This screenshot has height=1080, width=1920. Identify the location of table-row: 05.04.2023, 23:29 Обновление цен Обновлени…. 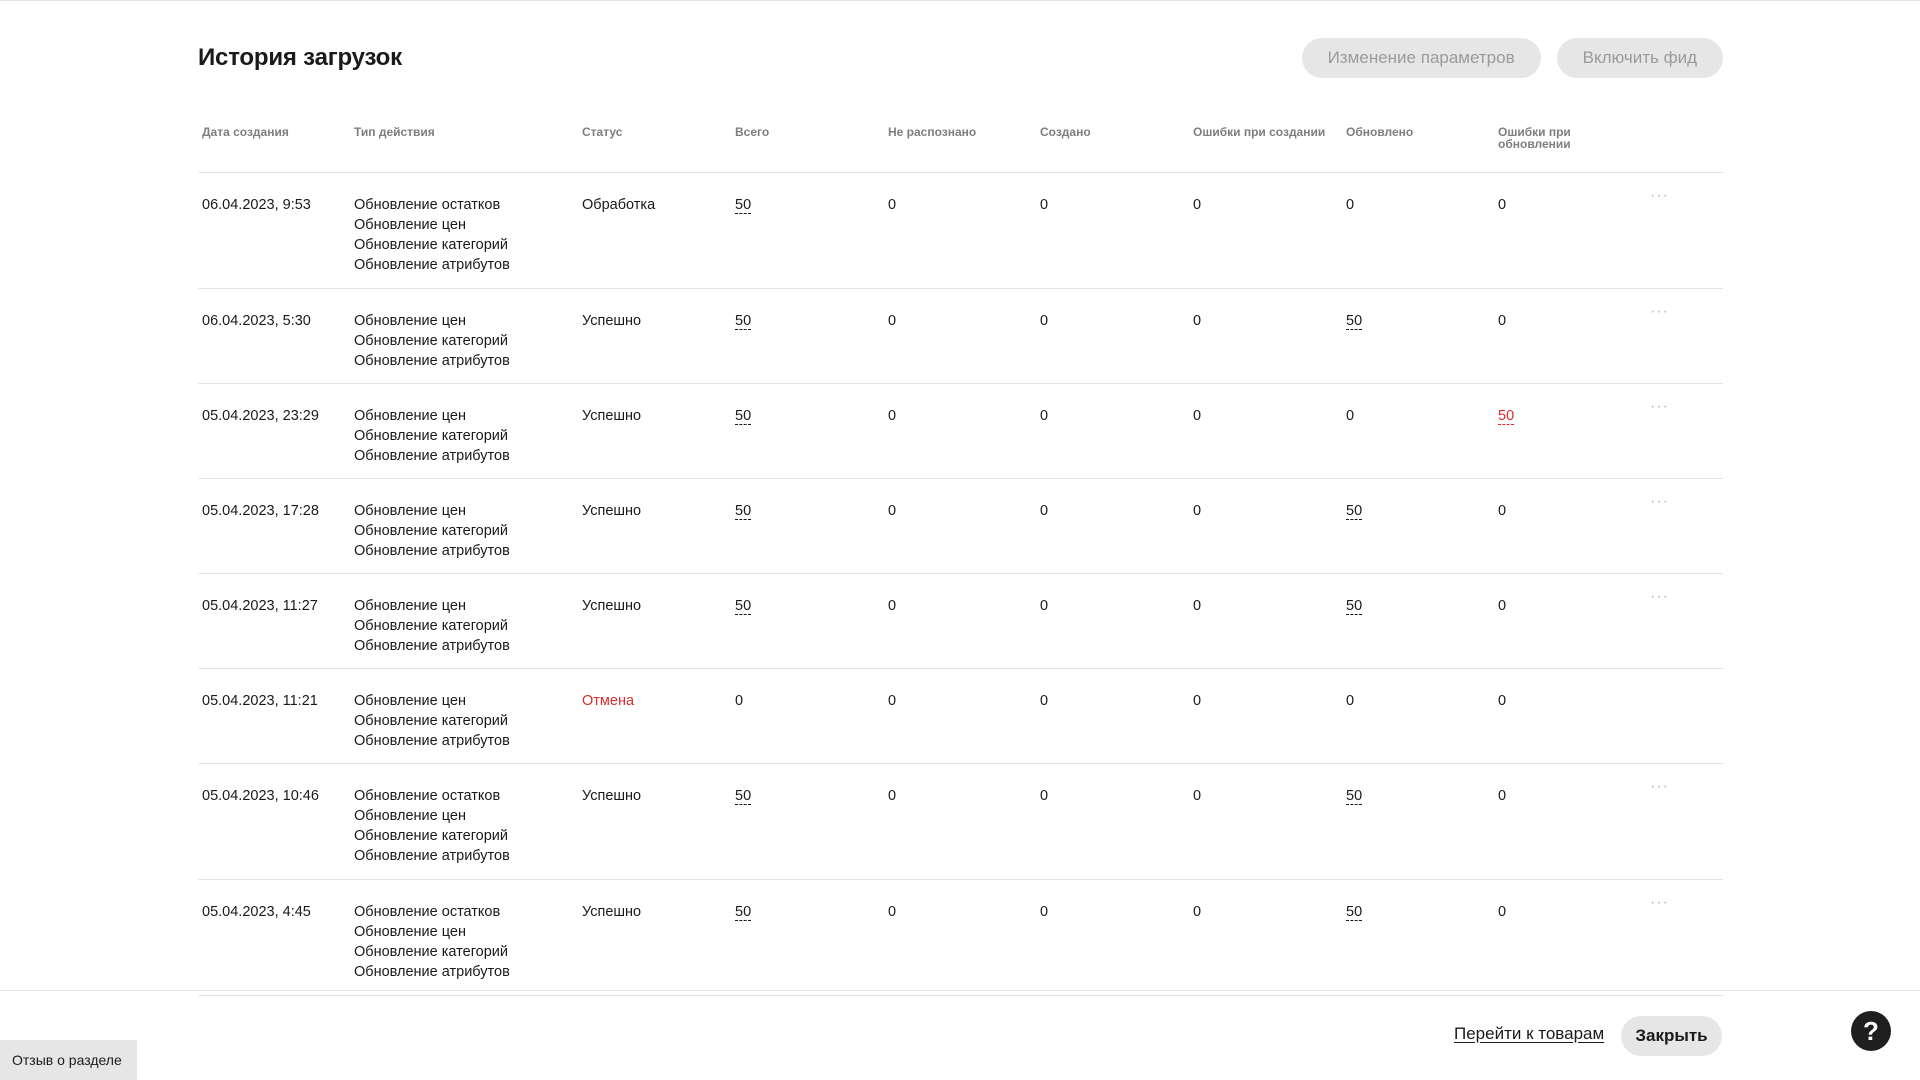
(960, 431).